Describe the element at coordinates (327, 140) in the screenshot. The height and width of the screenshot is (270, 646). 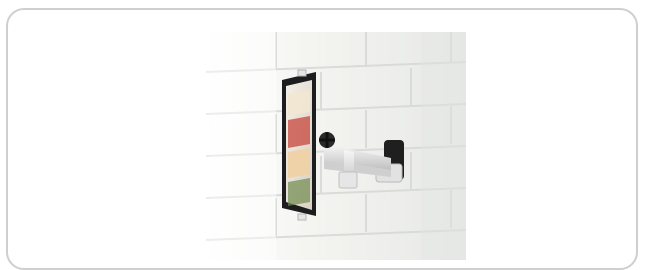
I see `adjustment-knob` at that location.